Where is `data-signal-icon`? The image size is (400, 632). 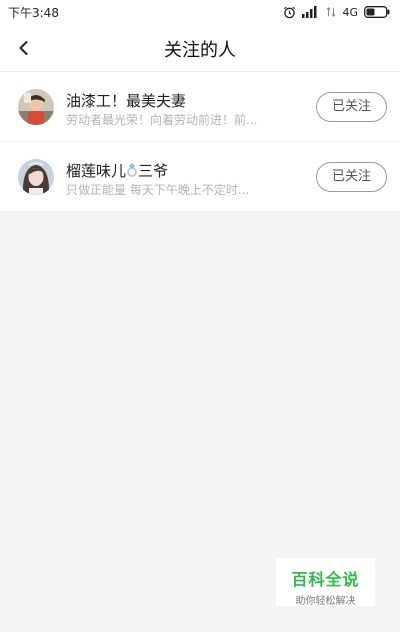
data-signal-icon is located at coordinates (331, 12).